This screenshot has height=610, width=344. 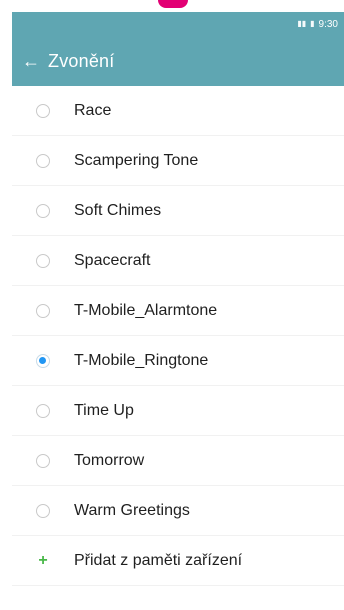 What do you see at coordinates (312, 23) in the screenshot?
I see `battery-icon: ▮` at bounding box center [312, 23].